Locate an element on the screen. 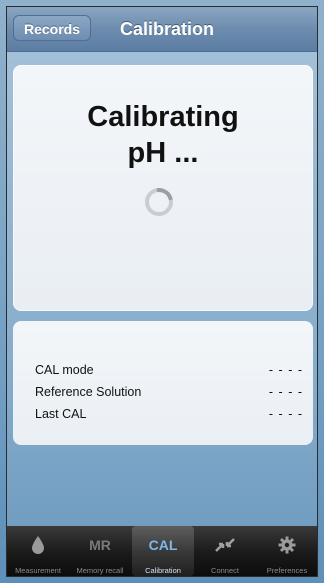 This screenshot has width=324, height=583. info-label: Last CAL is located at coordinates (61, 414).